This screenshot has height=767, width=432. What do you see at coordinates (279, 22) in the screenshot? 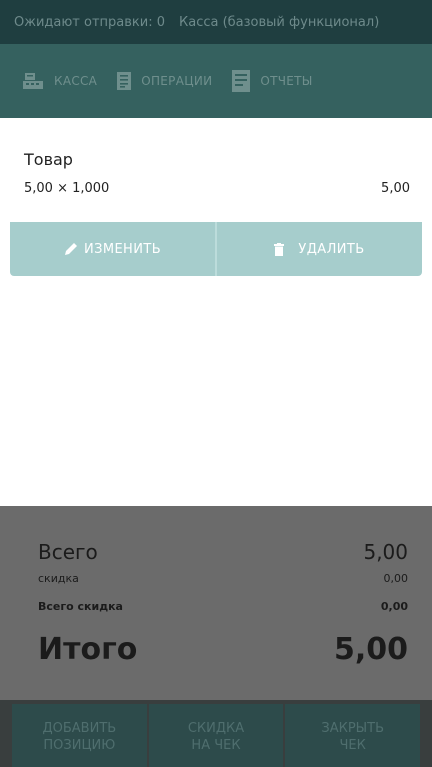
I see `mode-text: Касса (базовый функционал)` at bounding box center [279, 22].